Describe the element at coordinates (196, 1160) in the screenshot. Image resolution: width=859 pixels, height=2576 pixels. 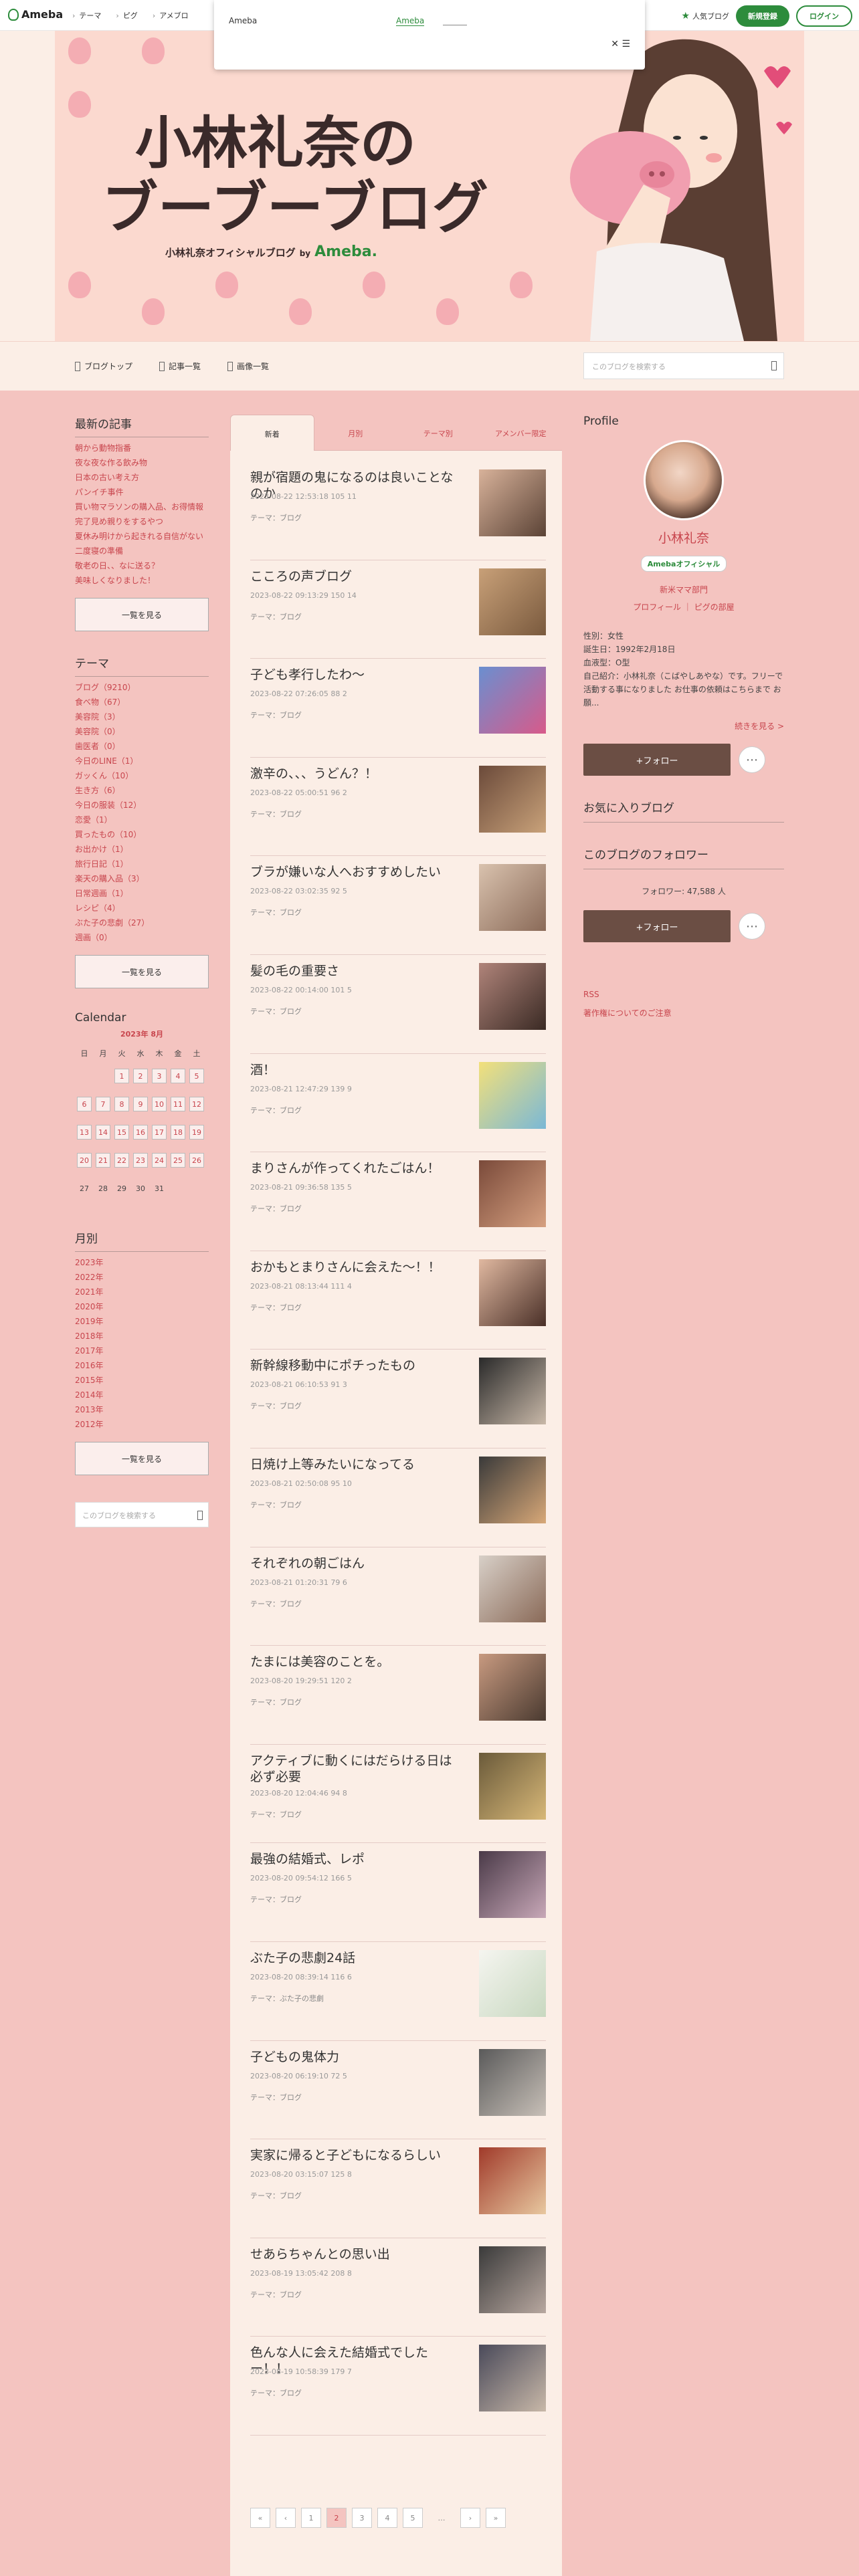
I see `calendar-day: 26` at that location.